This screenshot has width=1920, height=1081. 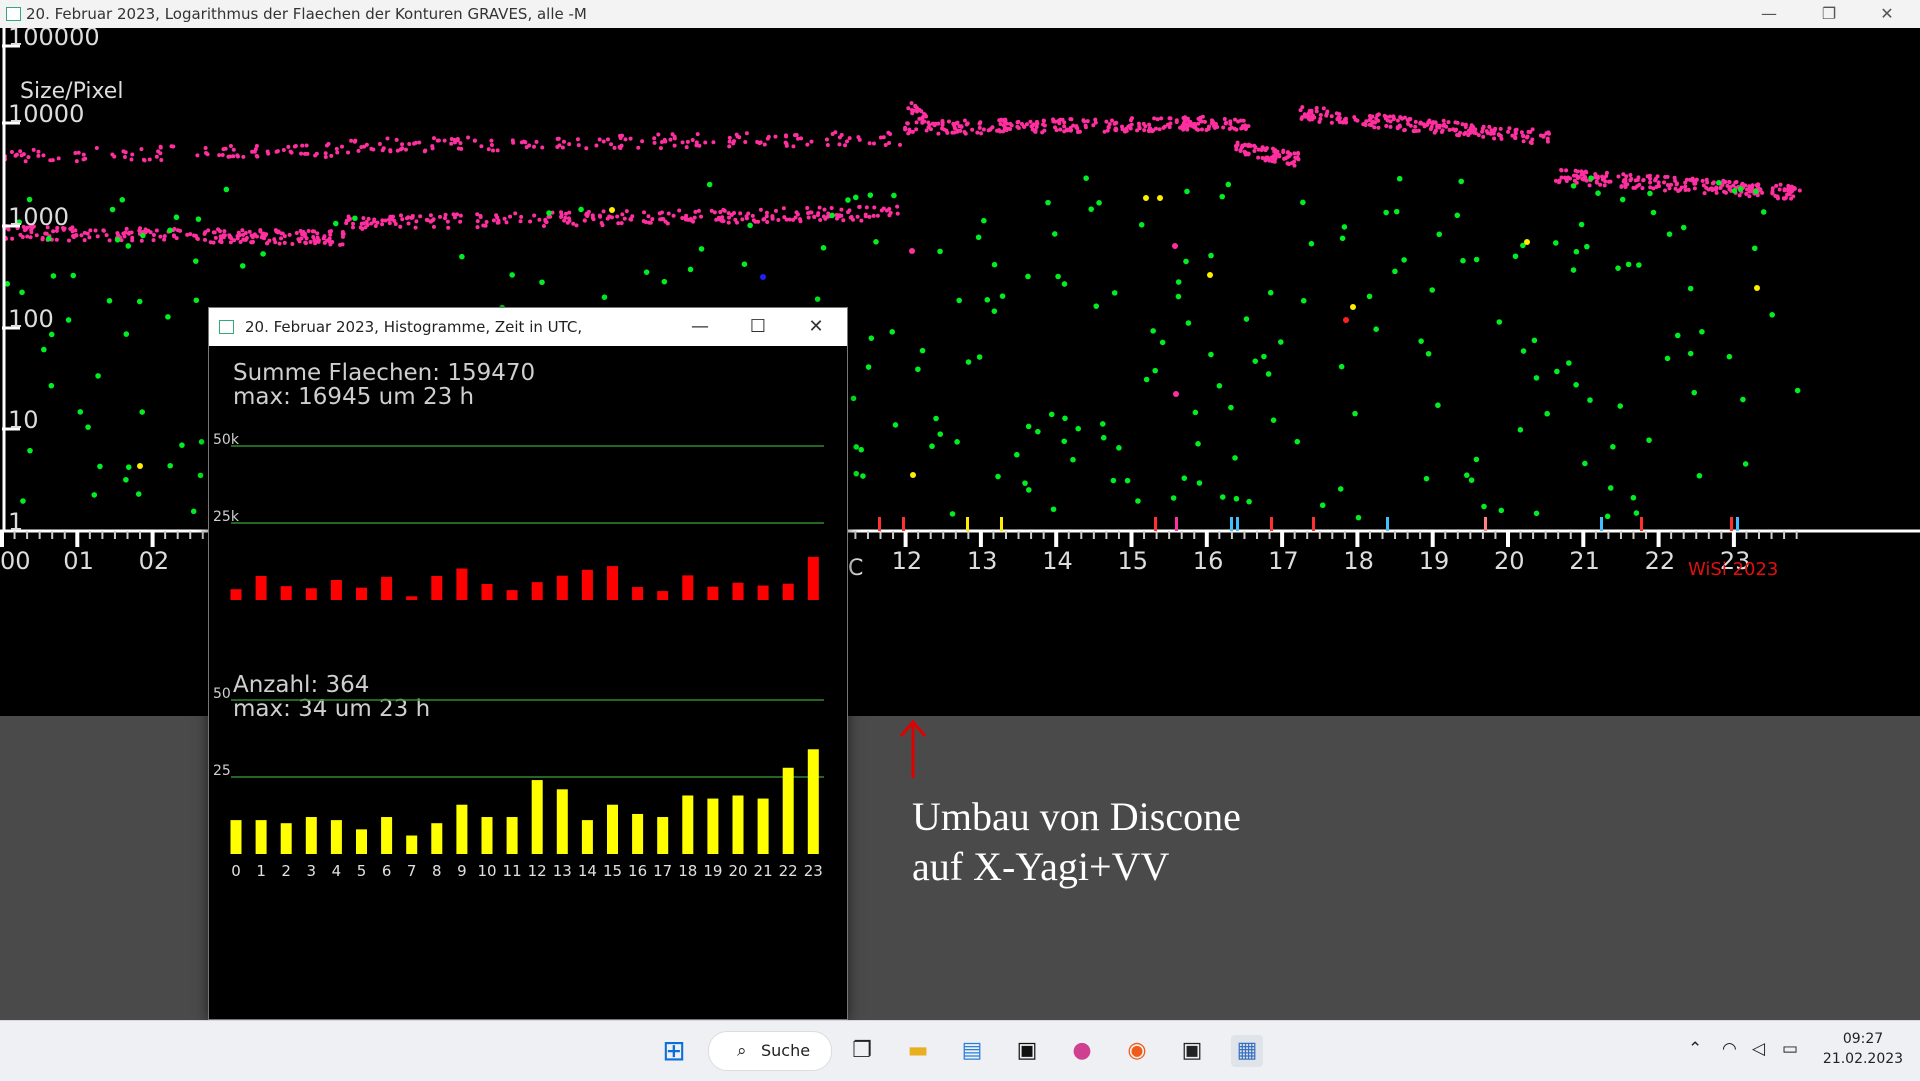 I want to click on terminal-icon: ▣, so click(x=1027, y=1051).